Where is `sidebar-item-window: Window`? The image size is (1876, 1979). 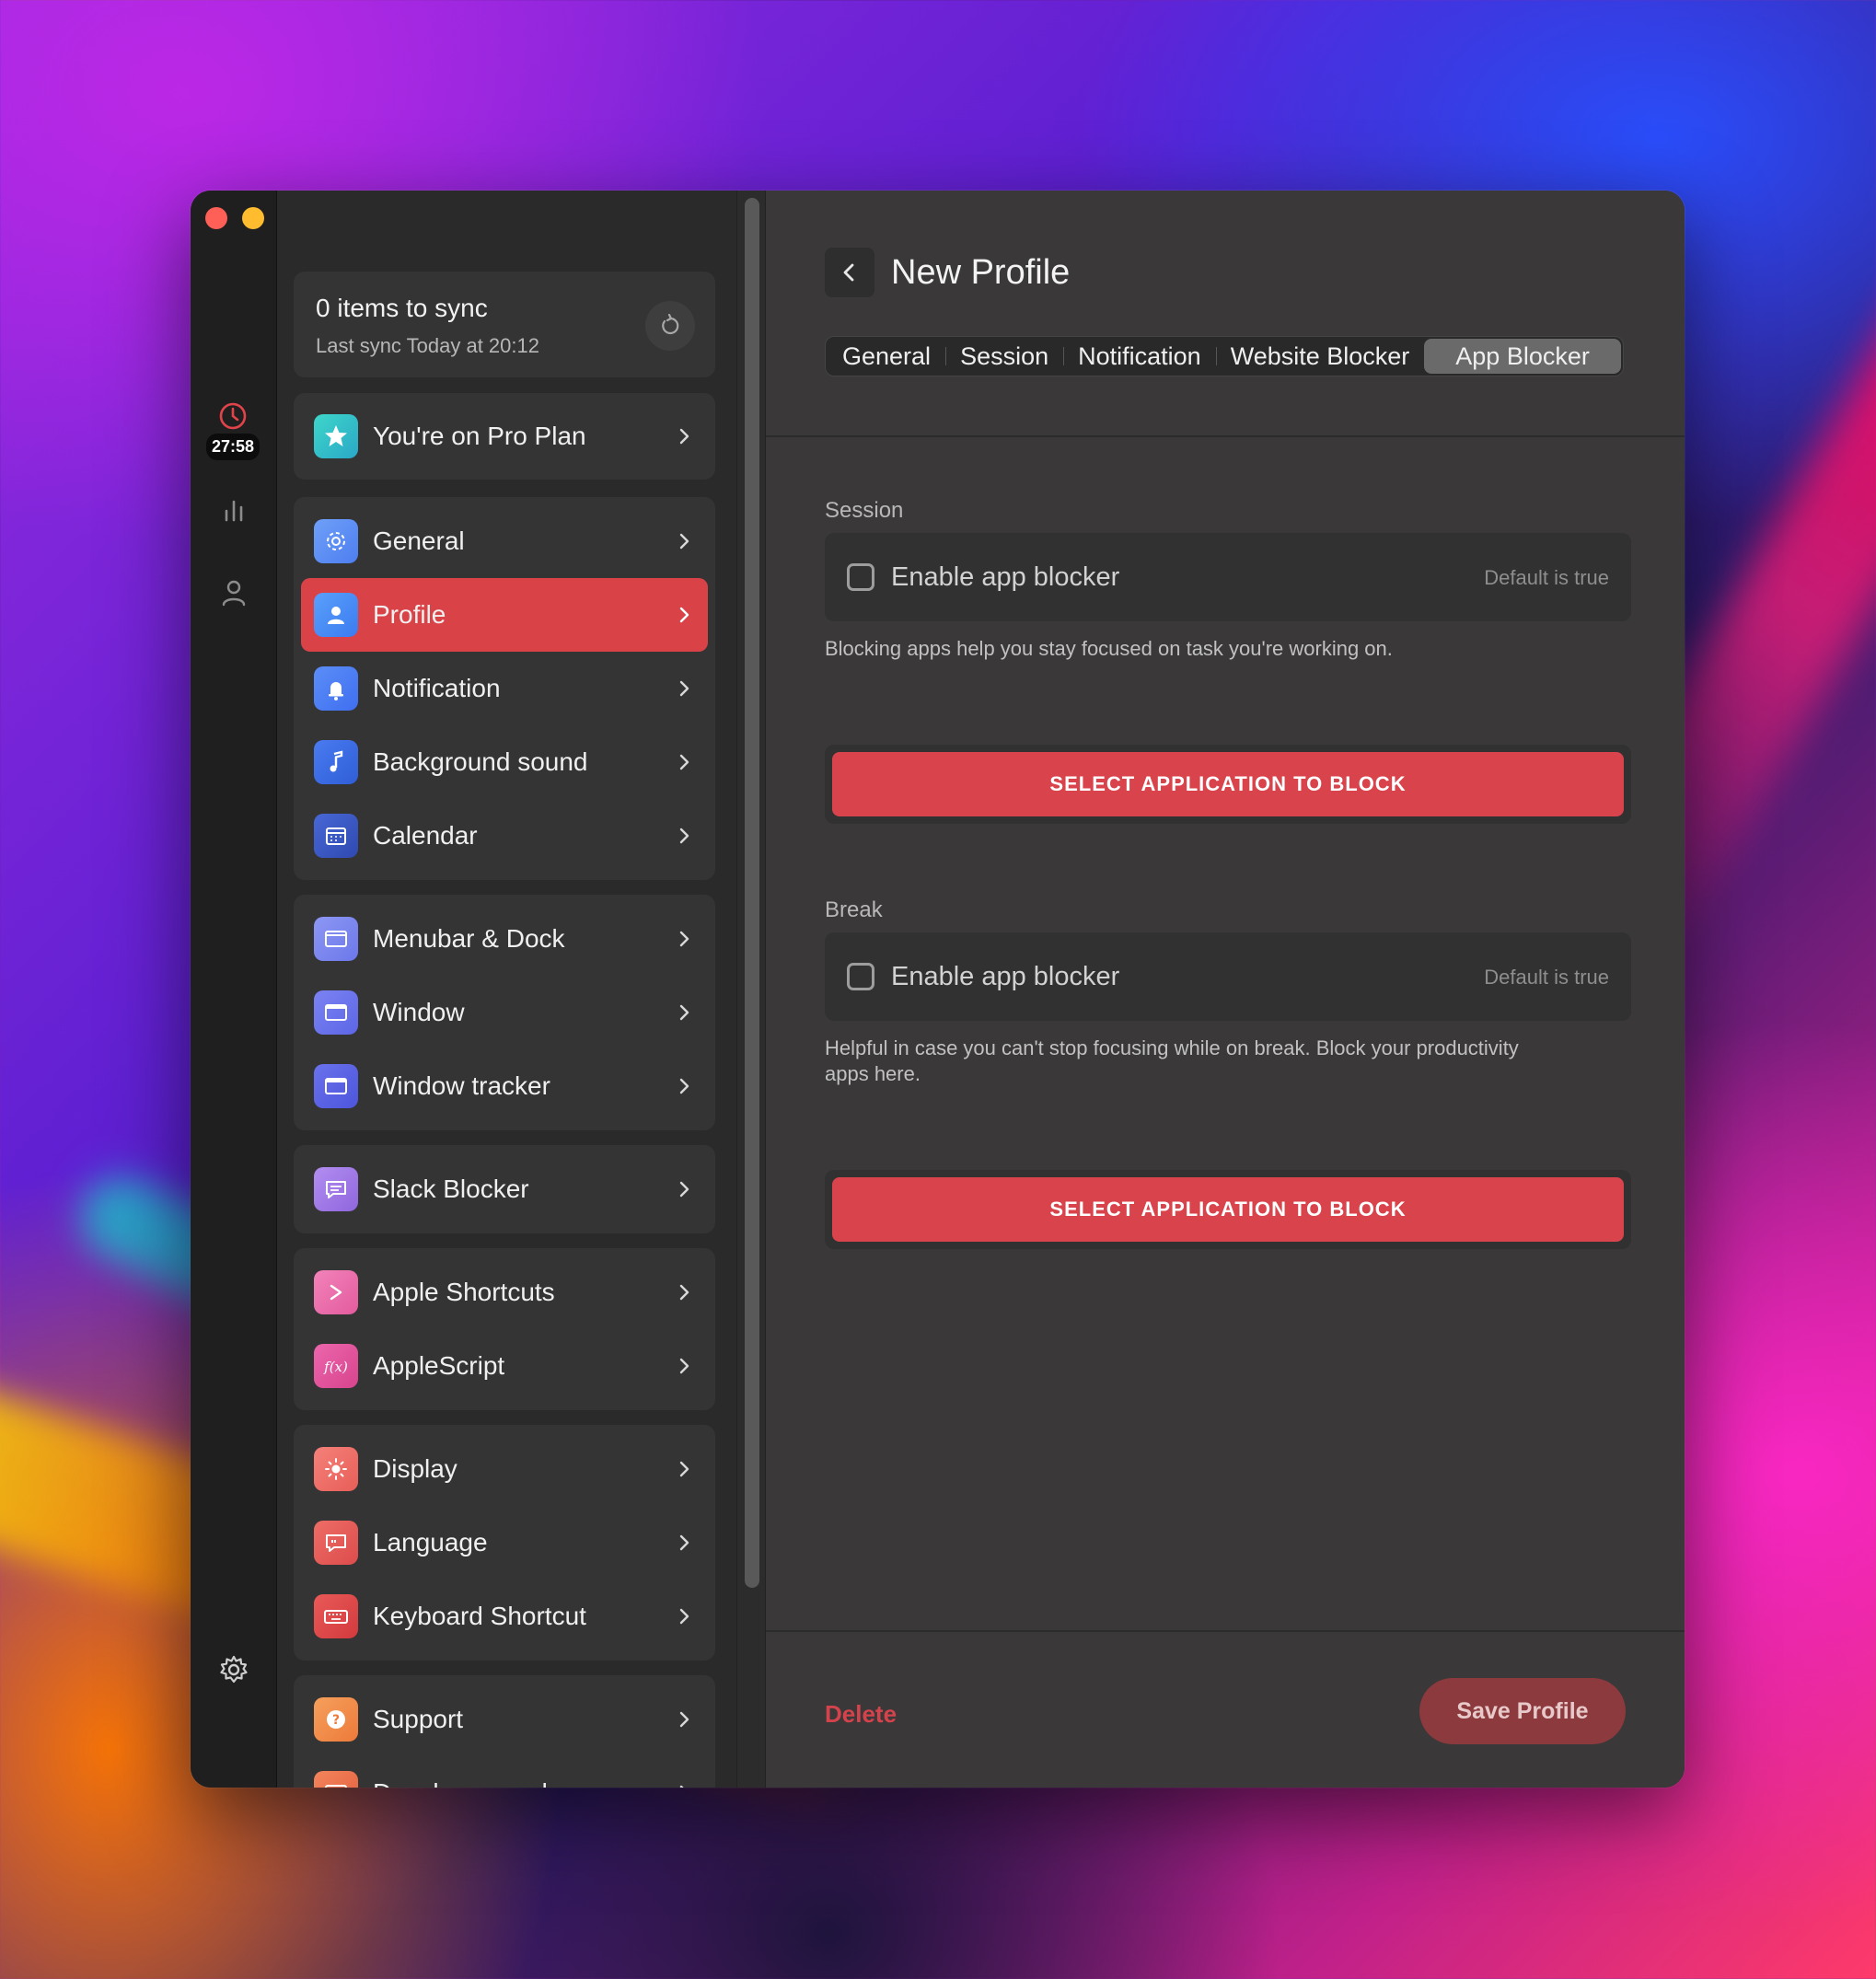
sidebar-item-window: Window is located at coordinates (504, 1013).